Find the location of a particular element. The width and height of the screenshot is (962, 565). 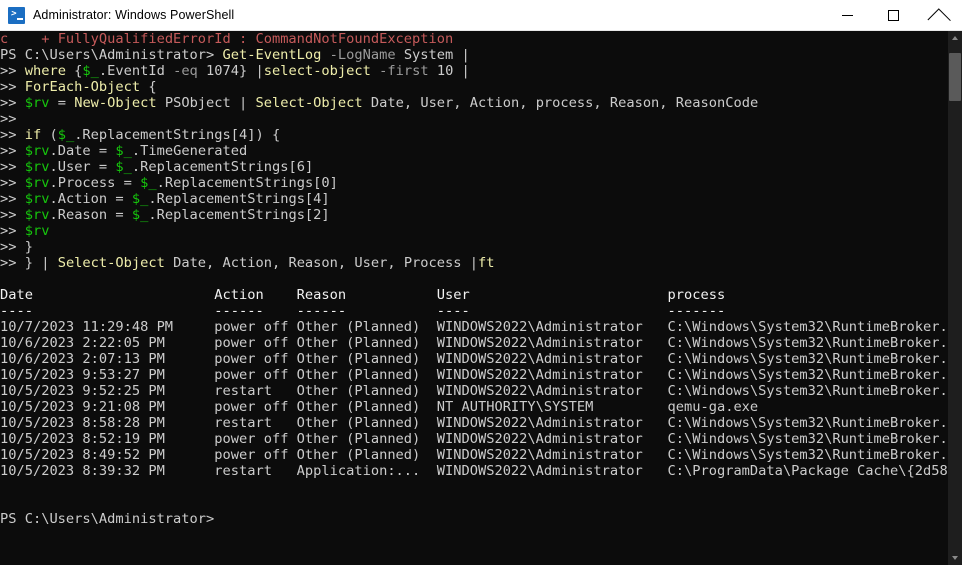

cmd-seg-3: PSObject | is located at coordinates (206, 103).